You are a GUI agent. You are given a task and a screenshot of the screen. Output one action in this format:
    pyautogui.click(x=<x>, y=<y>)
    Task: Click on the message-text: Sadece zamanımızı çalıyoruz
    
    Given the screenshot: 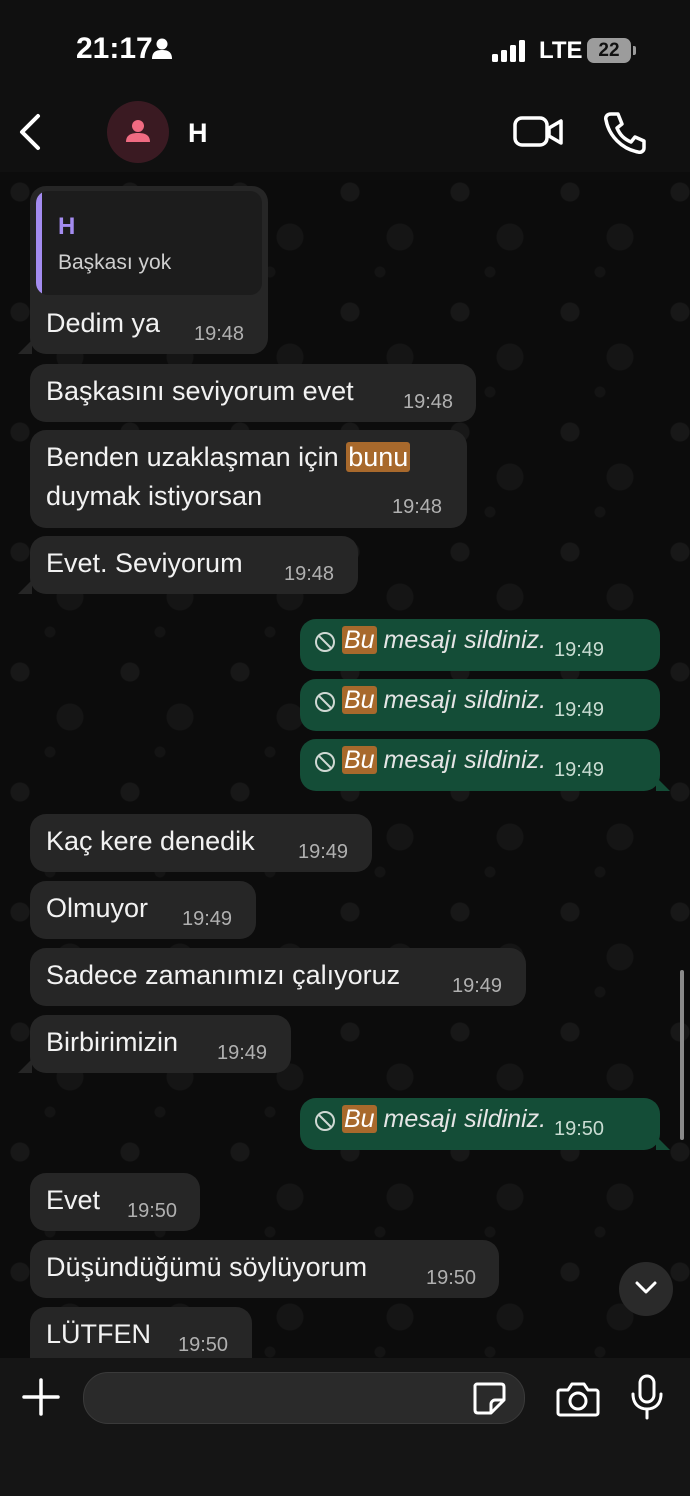 What is the action you would take?
    pyautogui.click(x=223, y=975)
    